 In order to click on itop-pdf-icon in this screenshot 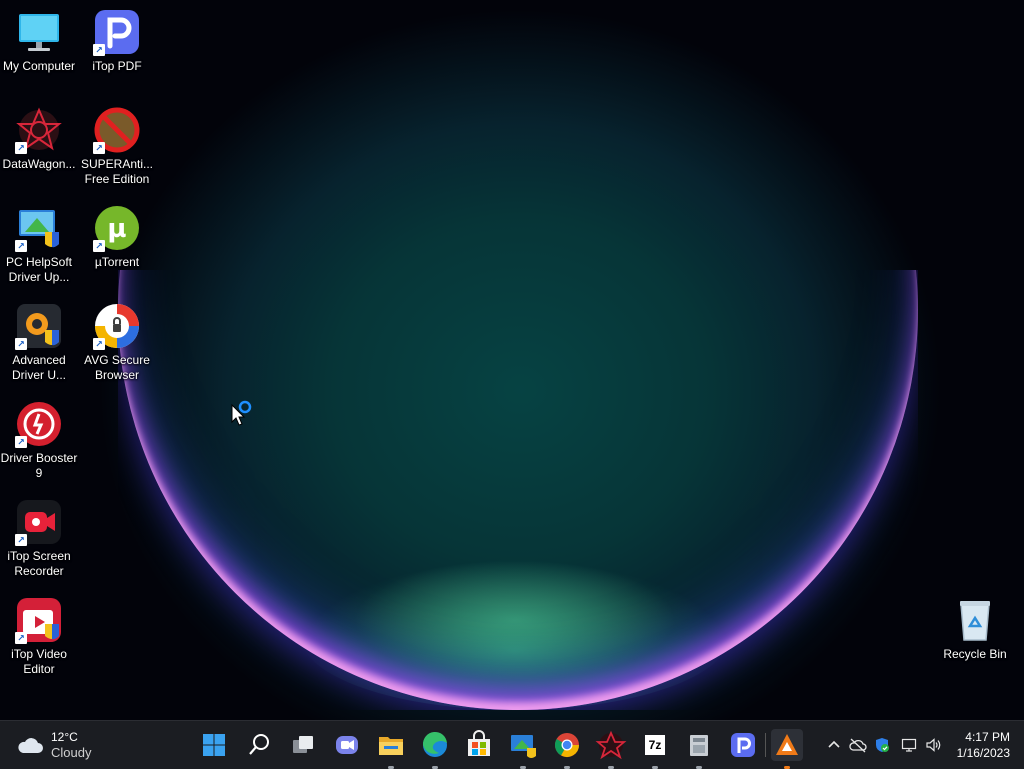, I will do `click(743, 745)`.